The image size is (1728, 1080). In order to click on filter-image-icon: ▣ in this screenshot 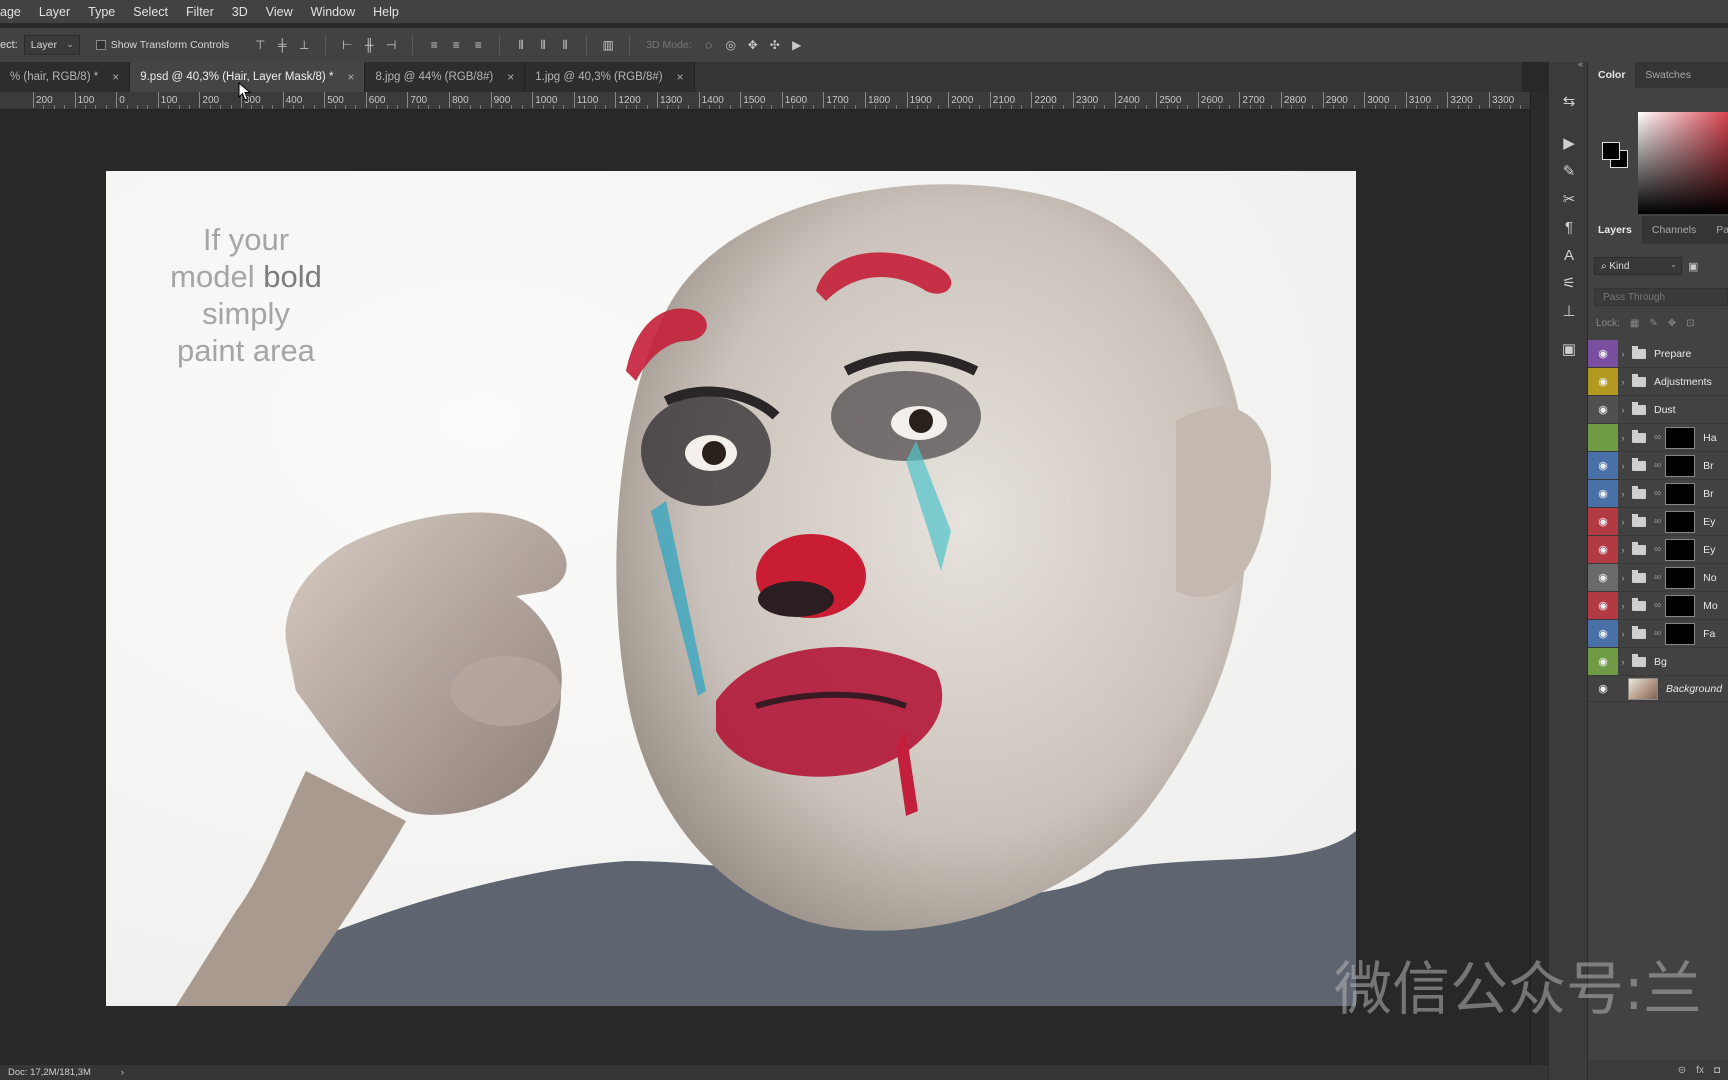, I will do `click(1693, 266)`.